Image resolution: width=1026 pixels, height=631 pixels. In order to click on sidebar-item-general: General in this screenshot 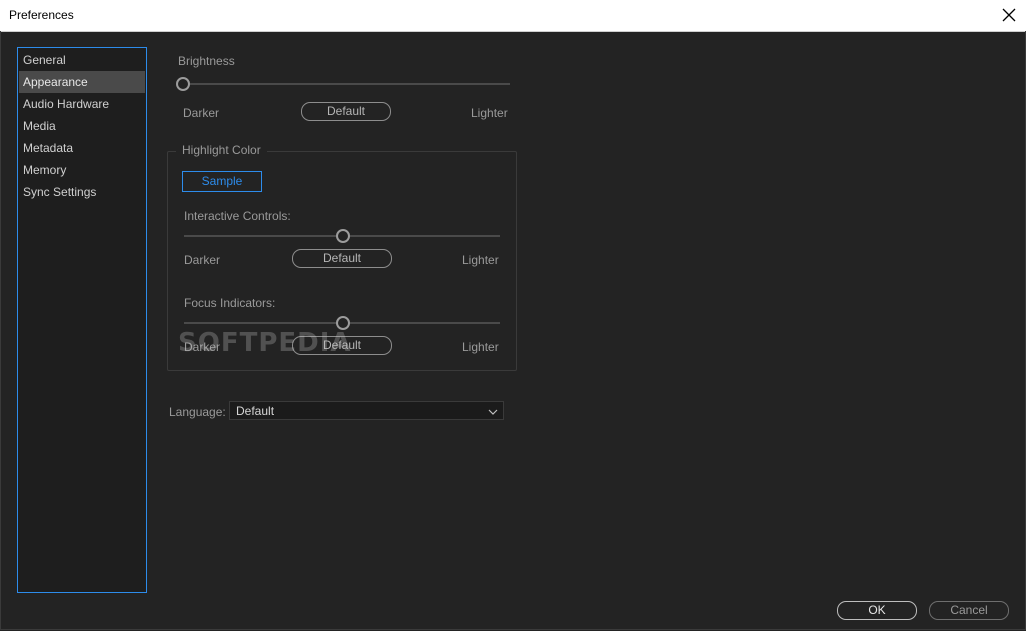, I will do `click(82, 60)`.